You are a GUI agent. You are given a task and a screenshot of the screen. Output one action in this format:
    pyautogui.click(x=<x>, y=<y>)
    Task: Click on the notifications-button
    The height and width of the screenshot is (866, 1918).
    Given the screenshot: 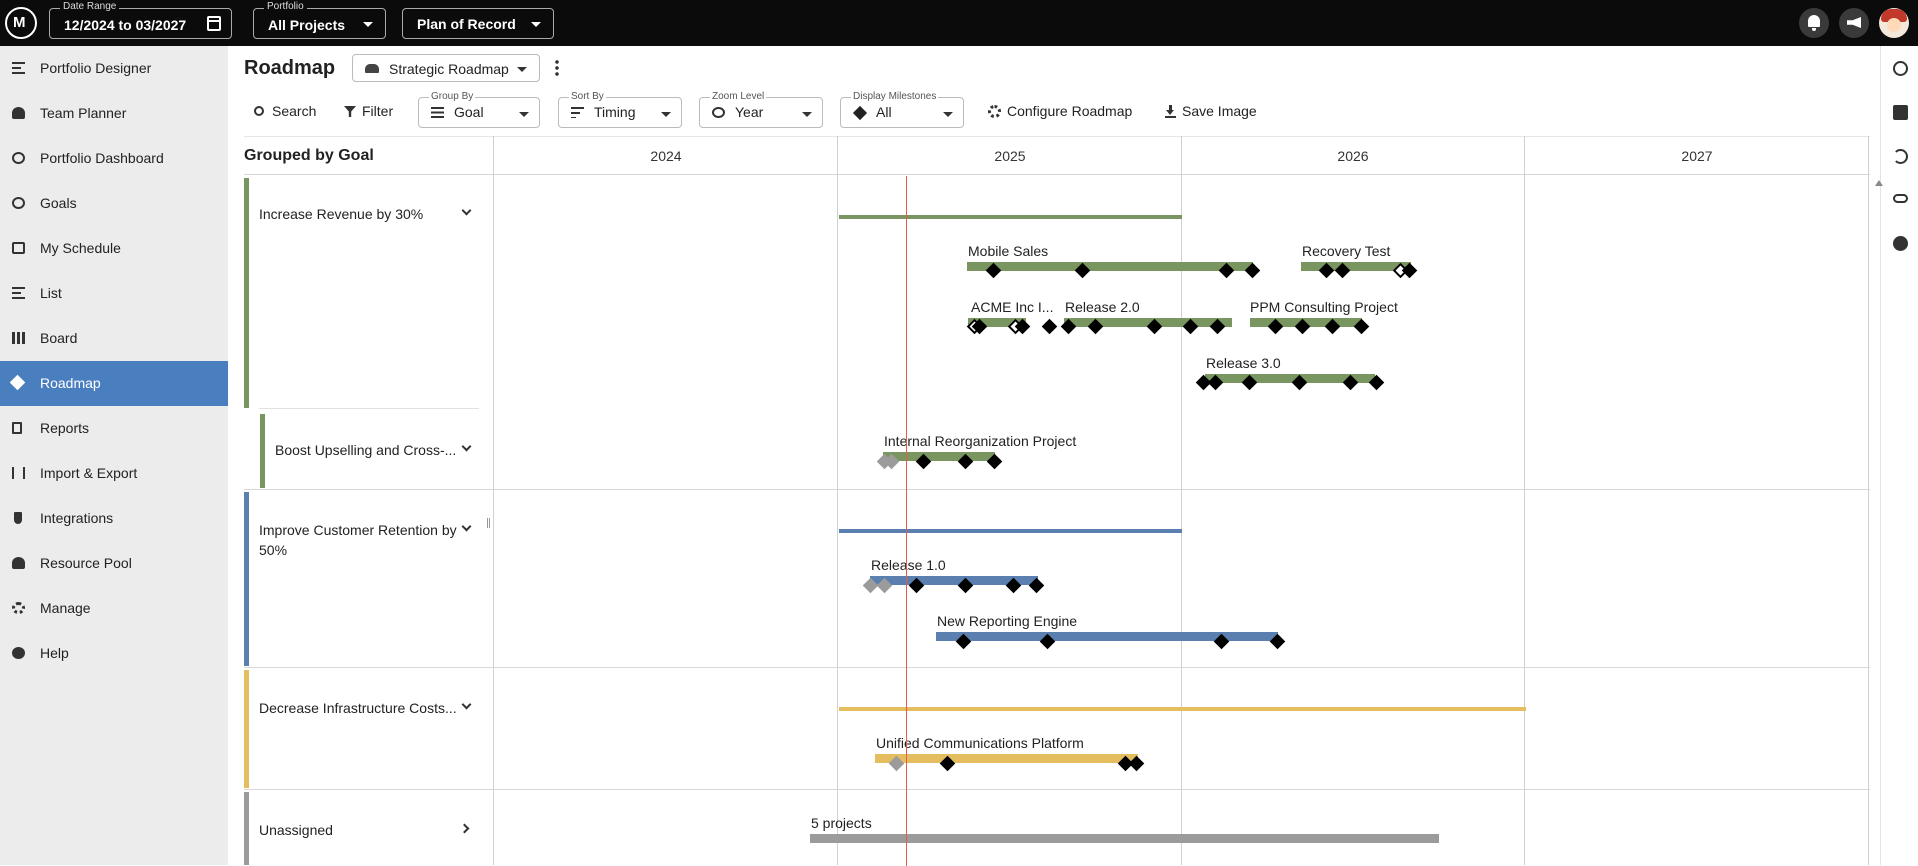 What is the action you would take?
    pyautogui.click(x=1814, y=23)
    